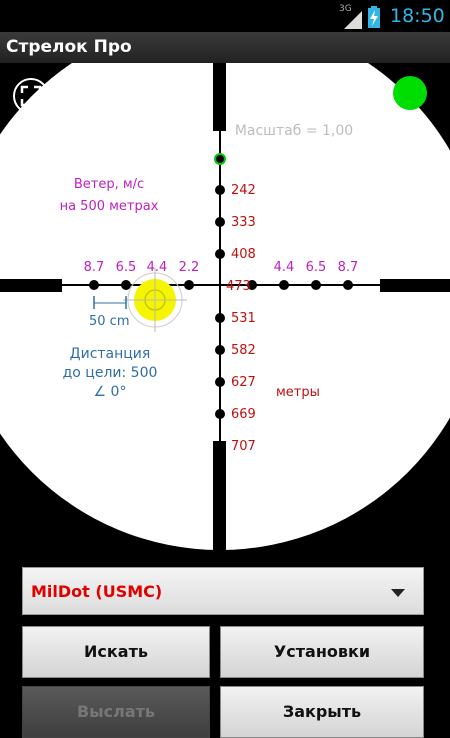 The height and width of the screenshot is (738, 450). I want to click on battery-charging-icon, so click(374, 17).